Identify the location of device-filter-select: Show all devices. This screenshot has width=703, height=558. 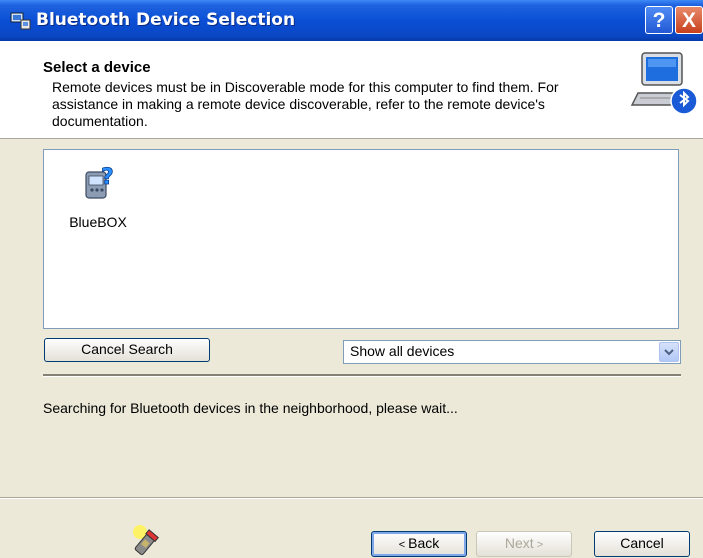
(512, 352).